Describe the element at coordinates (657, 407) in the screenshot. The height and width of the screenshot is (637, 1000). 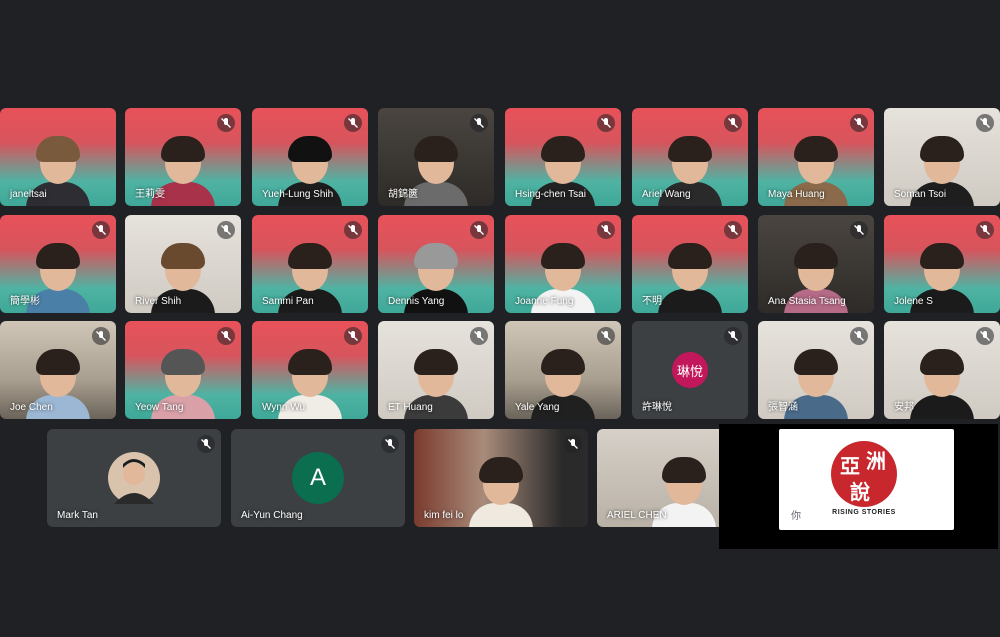
I see `participant-name: 許琳悅` at that location.